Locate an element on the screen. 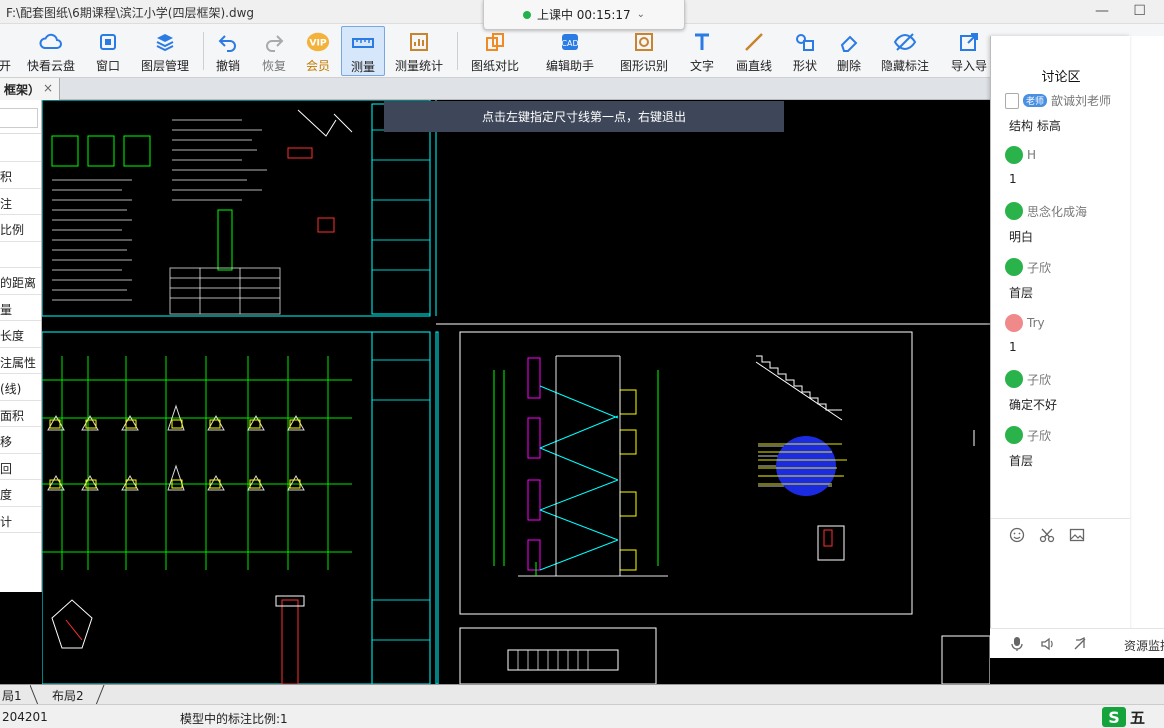  svg-text: VIP is located at coordinates (318, 43).